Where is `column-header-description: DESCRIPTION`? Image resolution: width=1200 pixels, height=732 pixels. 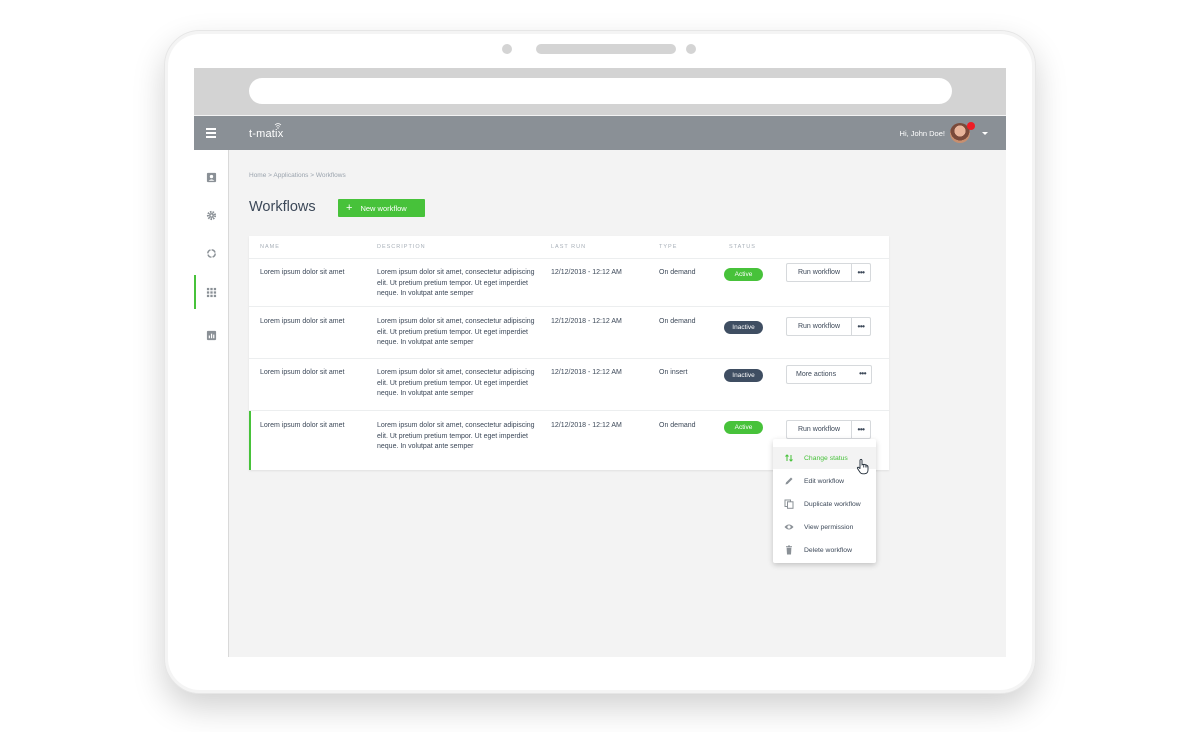 column-header-description: DESCRIPTION is located at coordinates (401, 247).